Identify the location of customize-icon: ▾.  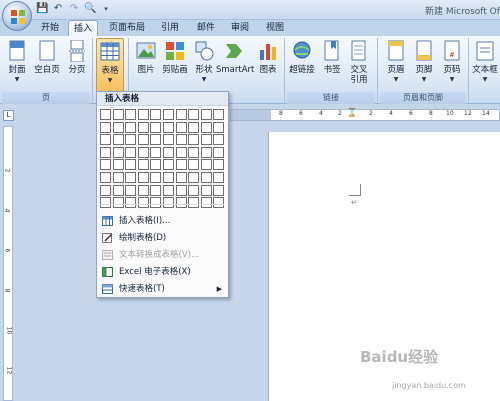
(106, 9).